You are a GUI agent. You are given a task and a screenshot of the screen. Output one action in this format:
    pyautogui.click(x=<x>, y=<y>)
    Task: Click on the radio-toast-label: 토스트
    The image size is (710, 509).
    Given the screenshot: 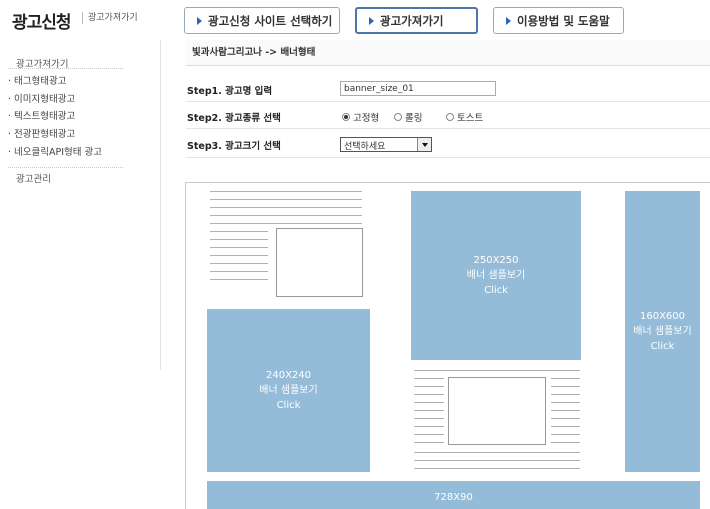 What is the action you would take?
    pyautogui.click(x=470, y=118)
    